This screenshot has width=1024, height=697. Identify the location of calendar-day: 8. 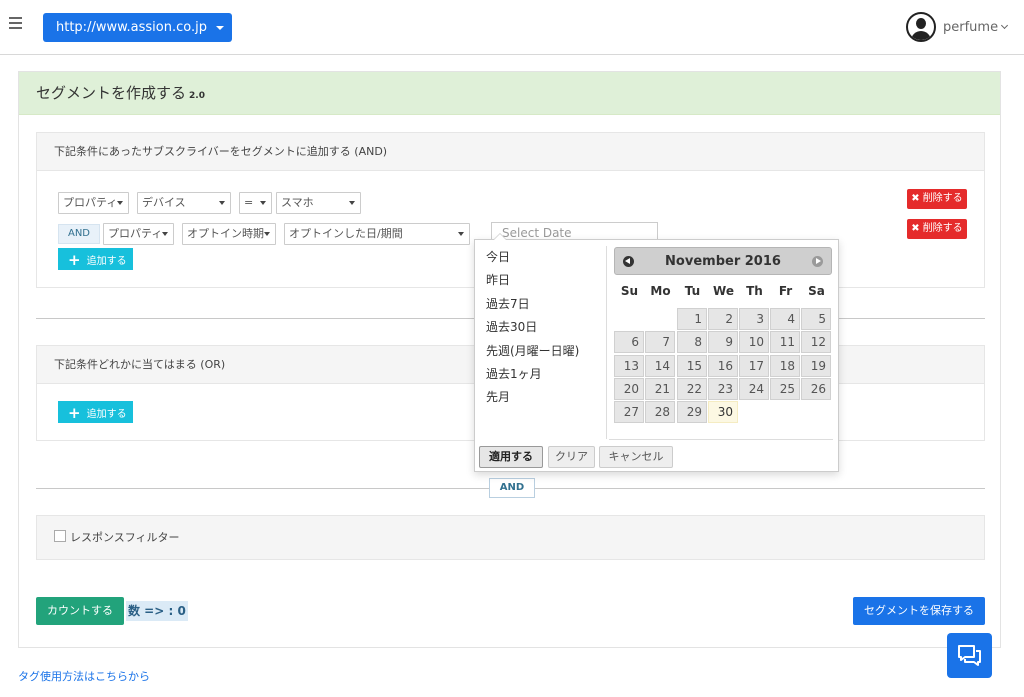
(692, 342).